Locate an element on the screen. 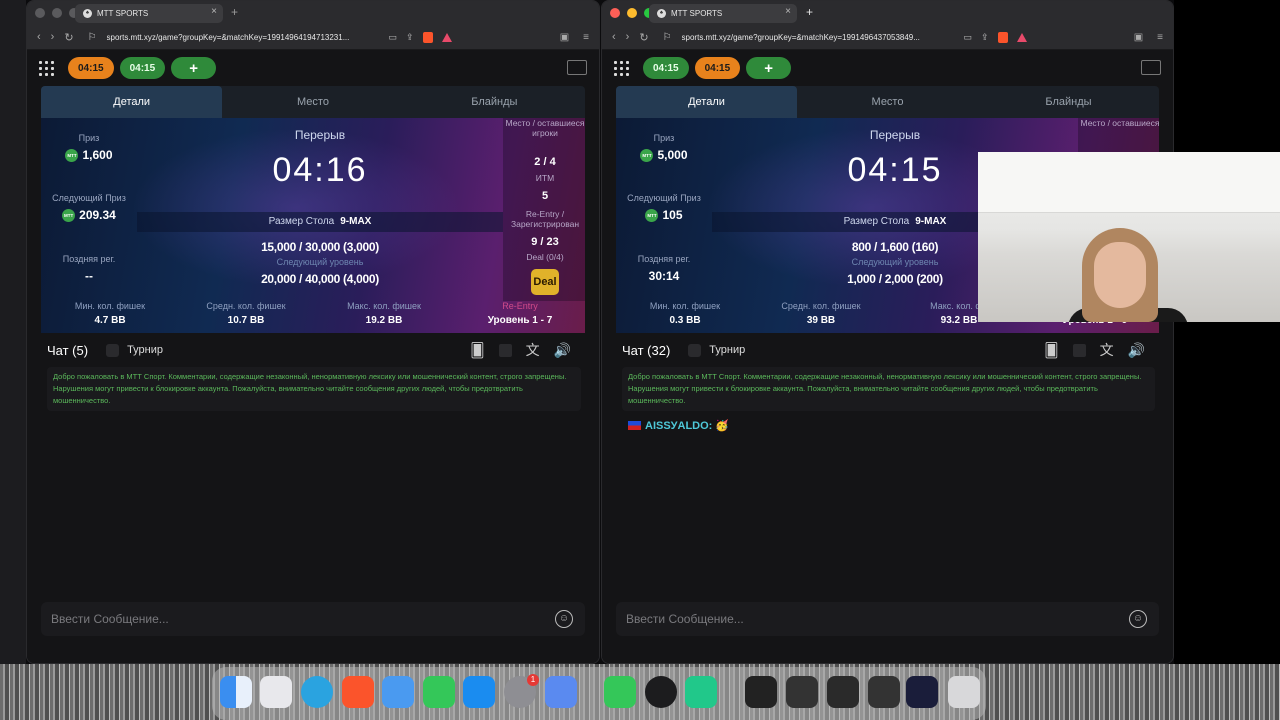 The width and height of the screenshot is (1280, 720). trash-icon is located at coordinates (964, 692).